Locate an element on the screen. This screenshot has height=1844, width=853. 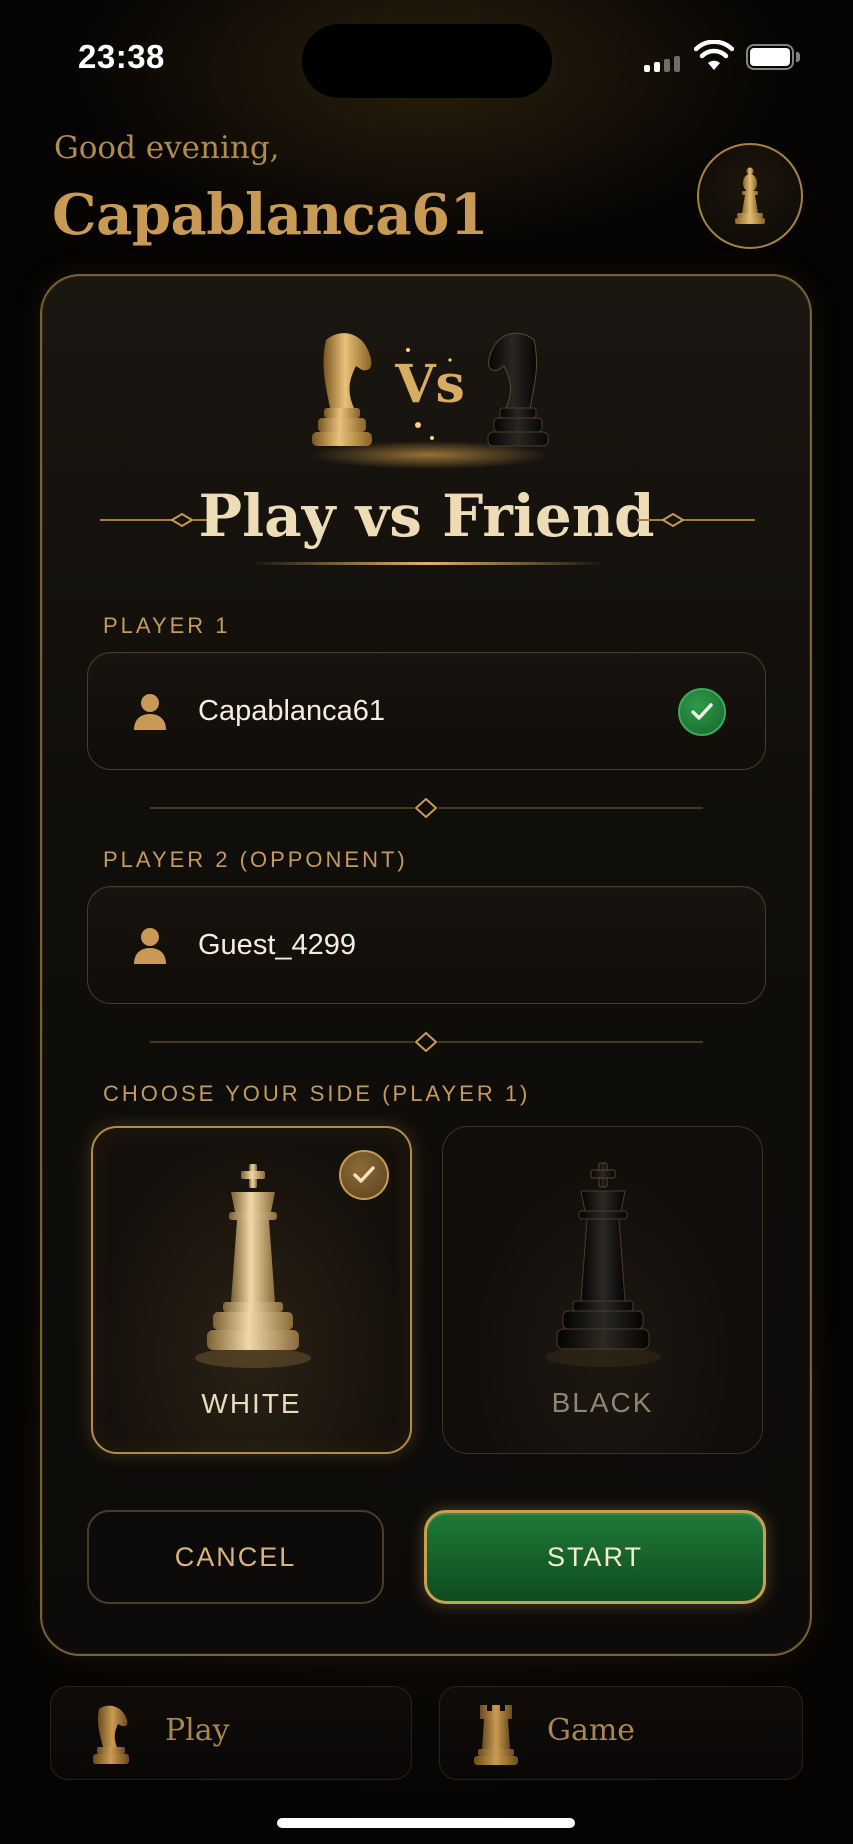
tab-play-label: Play is located at coordinates (197, 1730).